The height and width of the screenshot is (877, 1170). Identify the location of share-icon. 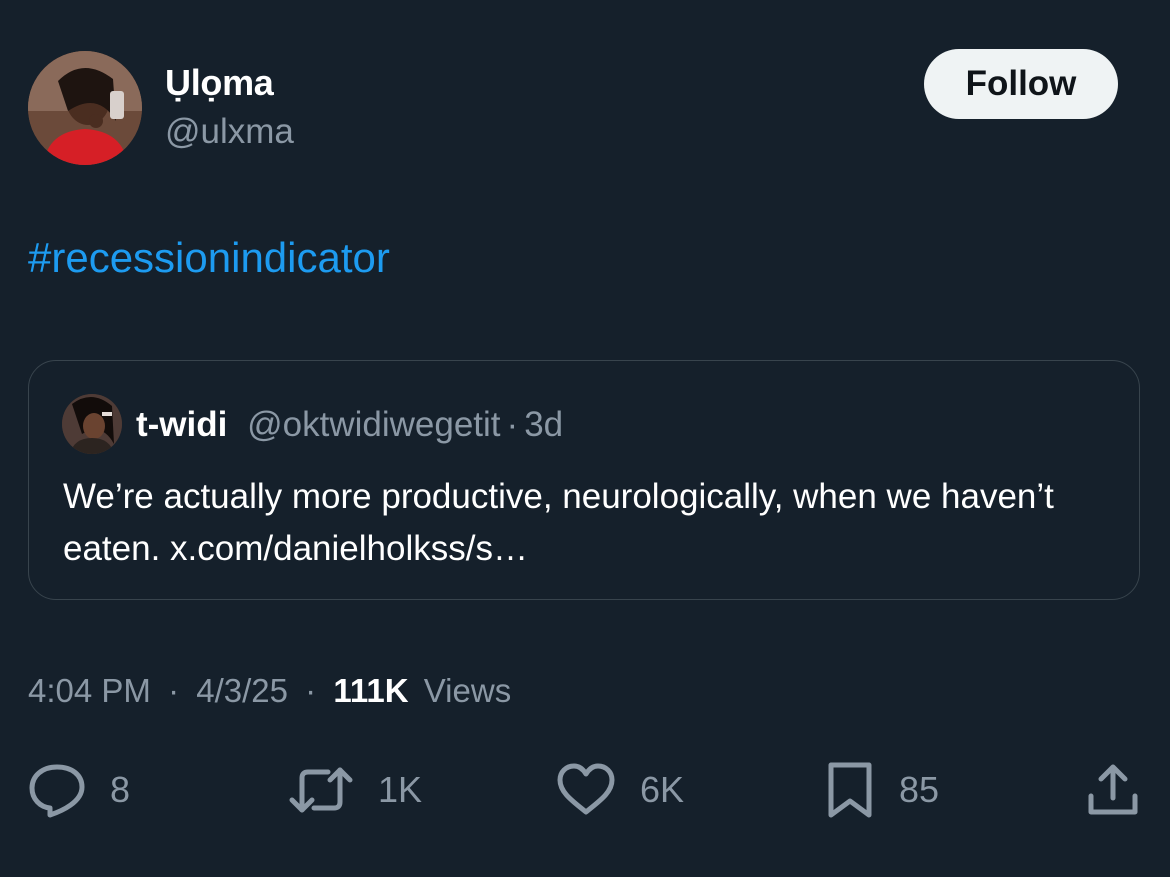
(1113, 790).